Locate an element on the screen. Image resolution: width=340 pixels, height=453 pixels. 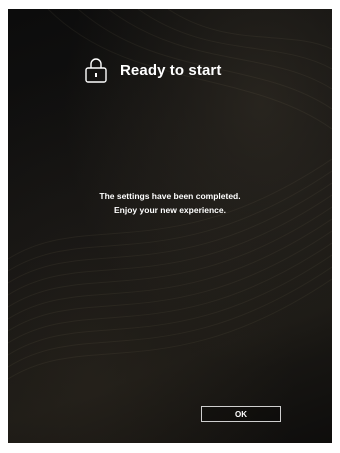
lock-icon is located at coordinates (96, 70).